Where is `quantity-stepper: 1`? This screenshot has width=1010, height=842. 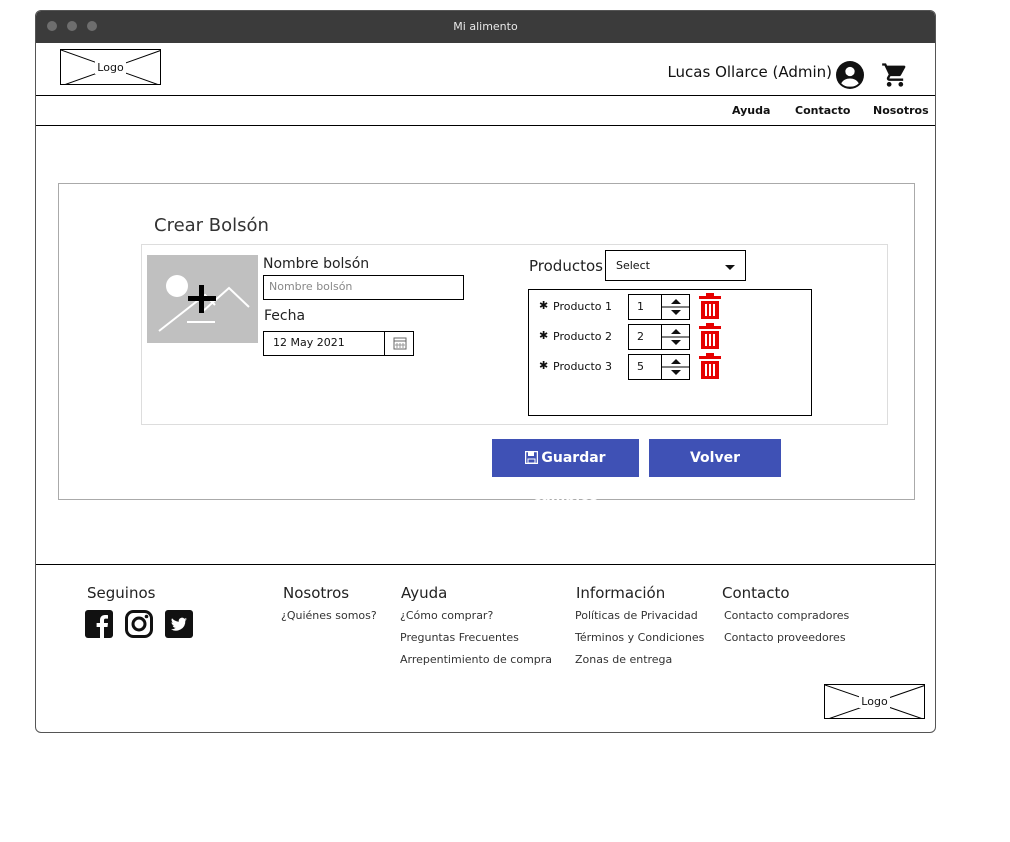 quantity-stepper: 1 is located at coordinates (659, 307).